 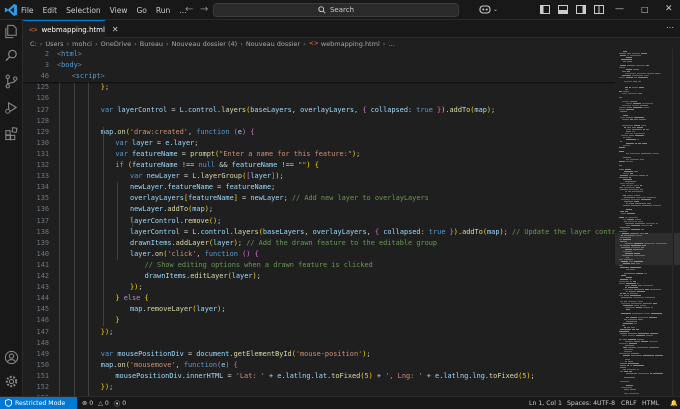 I want to click on extensions-icon, so click(x=11, y=133).